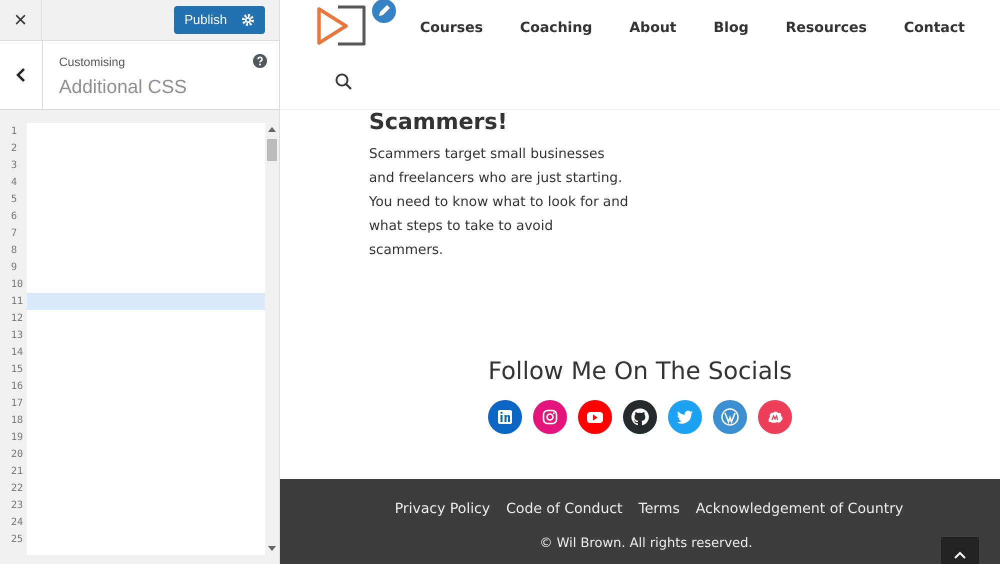 This screenshot has height=564, width=1000. Describe the element at coordinates (248, 20) in the screenshot. I see `settings-icon` at that location.